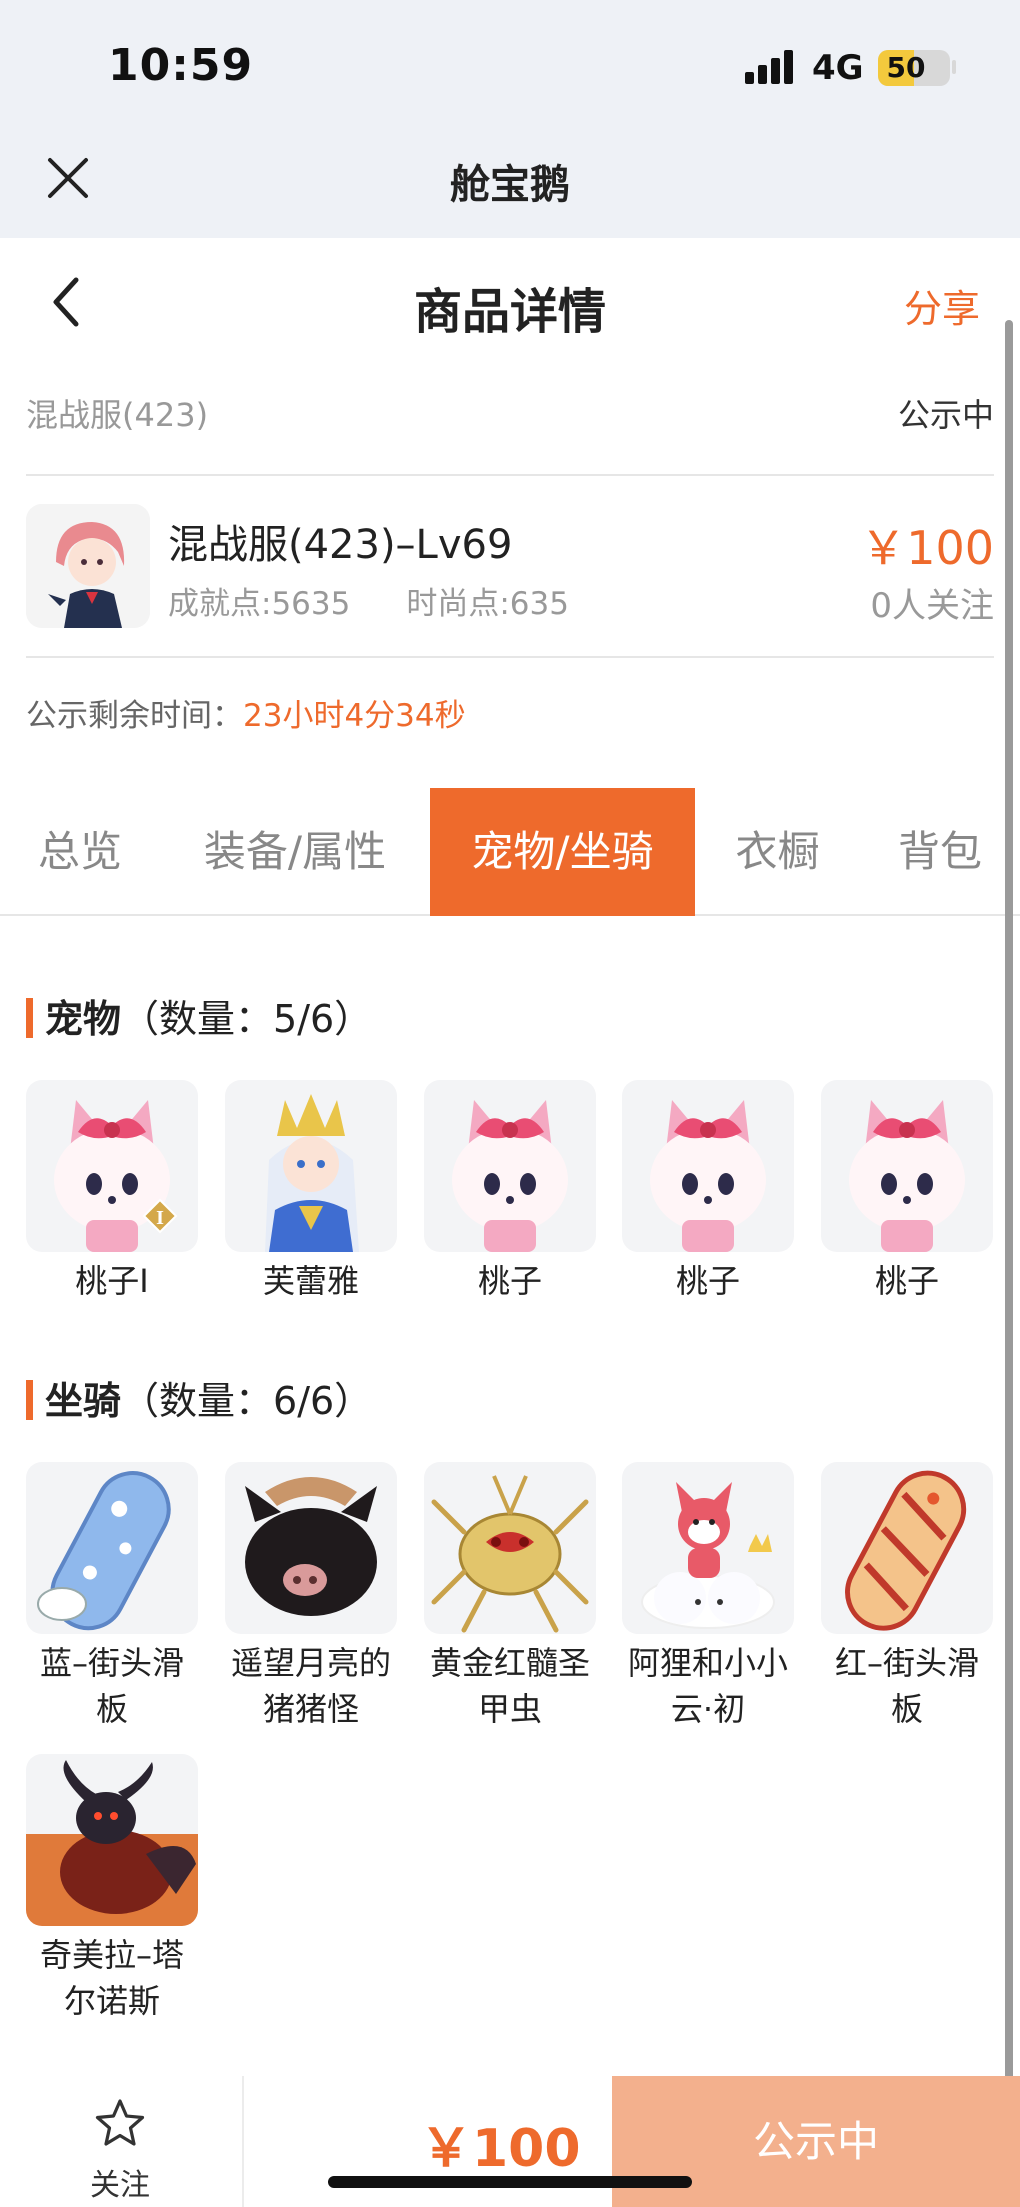 The height and width of the screenshot is (2207, 1020). What do you see at coordinates (500, 2149) in the screenshot?
I see `bottom-price: ￥100` at bounding box center [500, 2149].